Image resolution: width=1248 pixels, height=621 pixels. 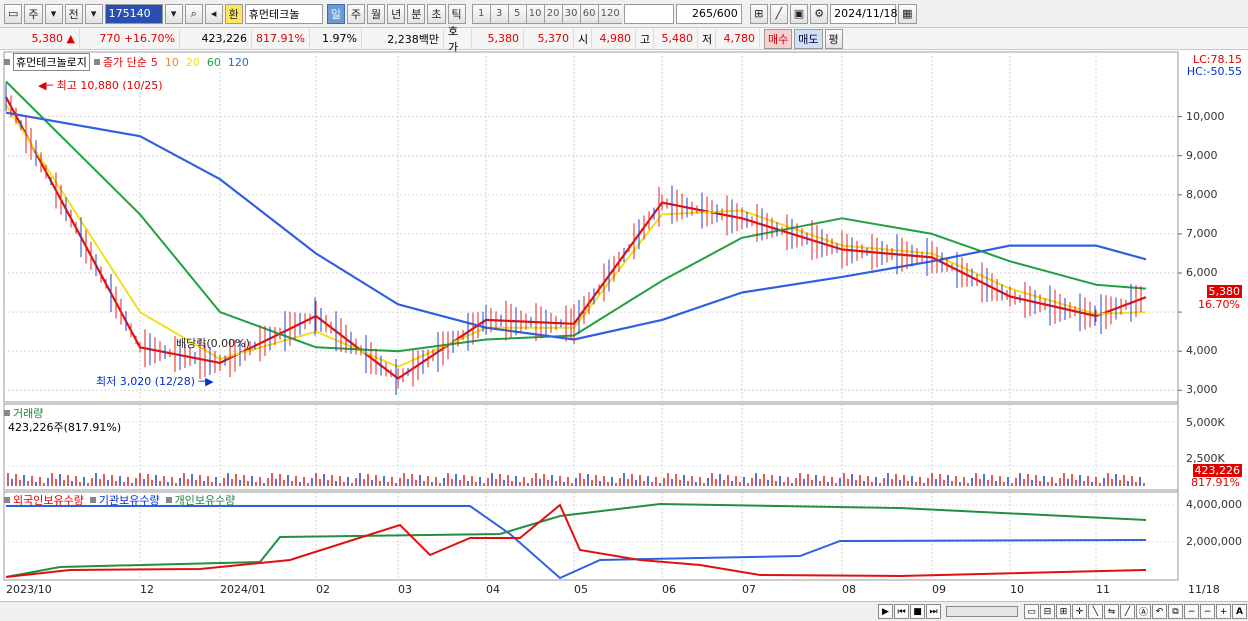 What do you see at coordinates (480, 13) in the screenshot?
I see `interval-tab-0: 1` at bounding box center [480, 13].